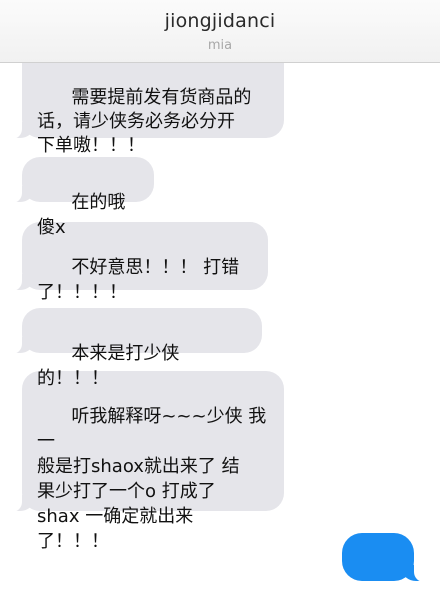  What do you see at coordinates (220, 21) in the screenshot?
I see `contact-name: jiongjidanci` at bounding box center [220, 21].